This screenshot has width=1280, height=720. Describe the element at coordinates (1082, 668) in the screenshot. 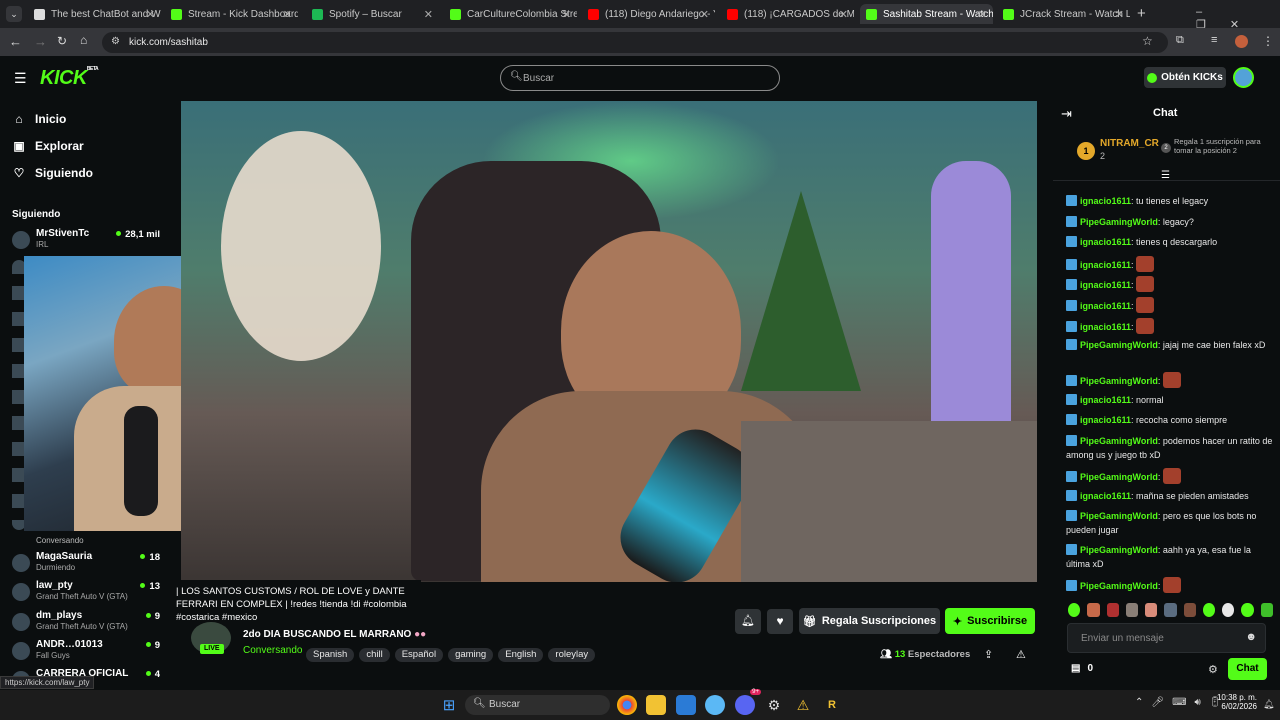

I see `channel-points: ▤ 0` at that location.